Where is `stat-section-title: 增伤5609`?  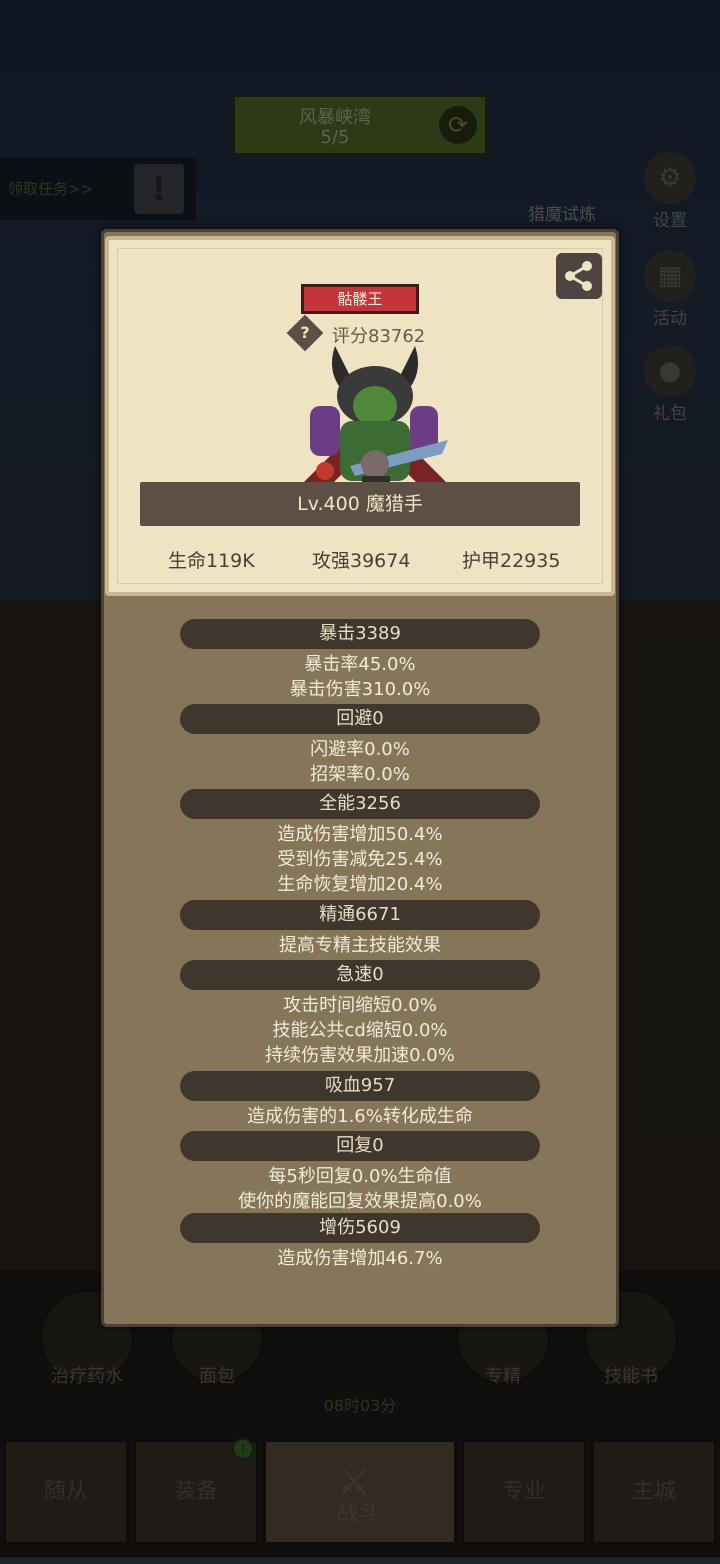 stat-section-title: 增伤5609 is located at coordinates (360, 1228).